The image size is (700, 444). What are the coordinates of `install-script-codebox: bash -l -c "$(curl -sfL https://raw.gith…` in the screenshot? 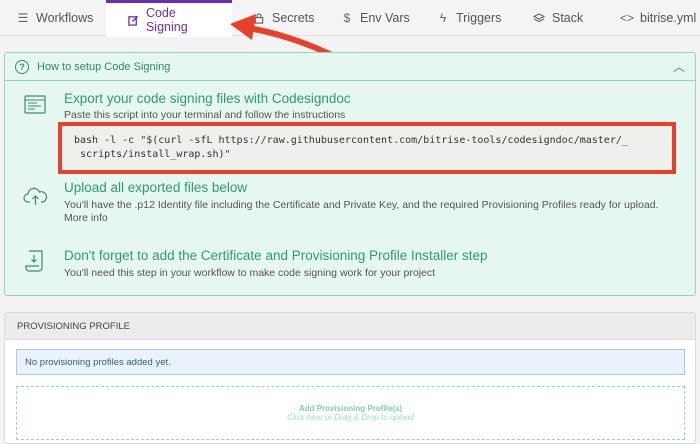 It's located at (367, 148).